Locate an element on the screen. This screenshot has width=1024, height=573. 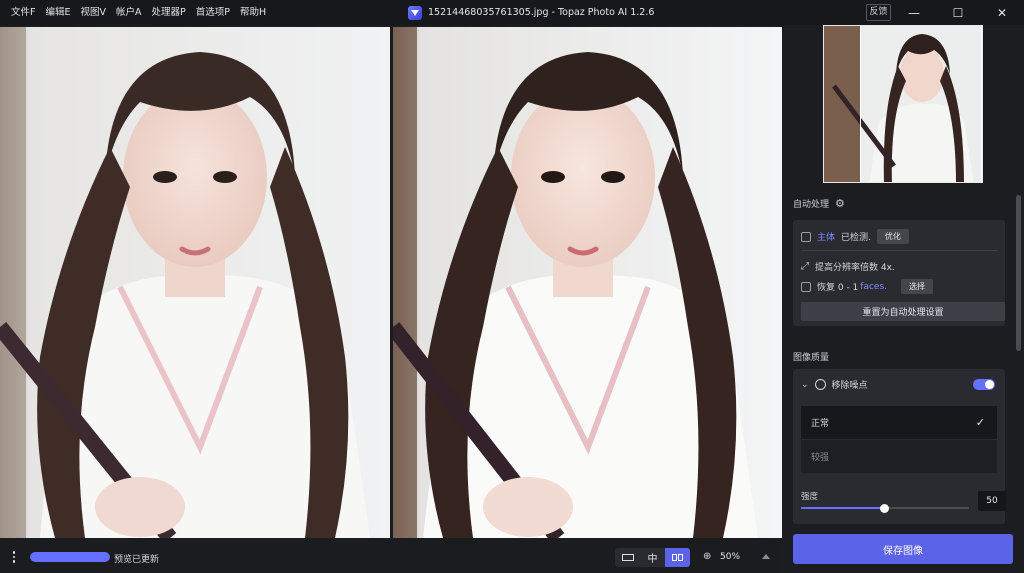
navigator-viewport is located at coordinates (921, 104).